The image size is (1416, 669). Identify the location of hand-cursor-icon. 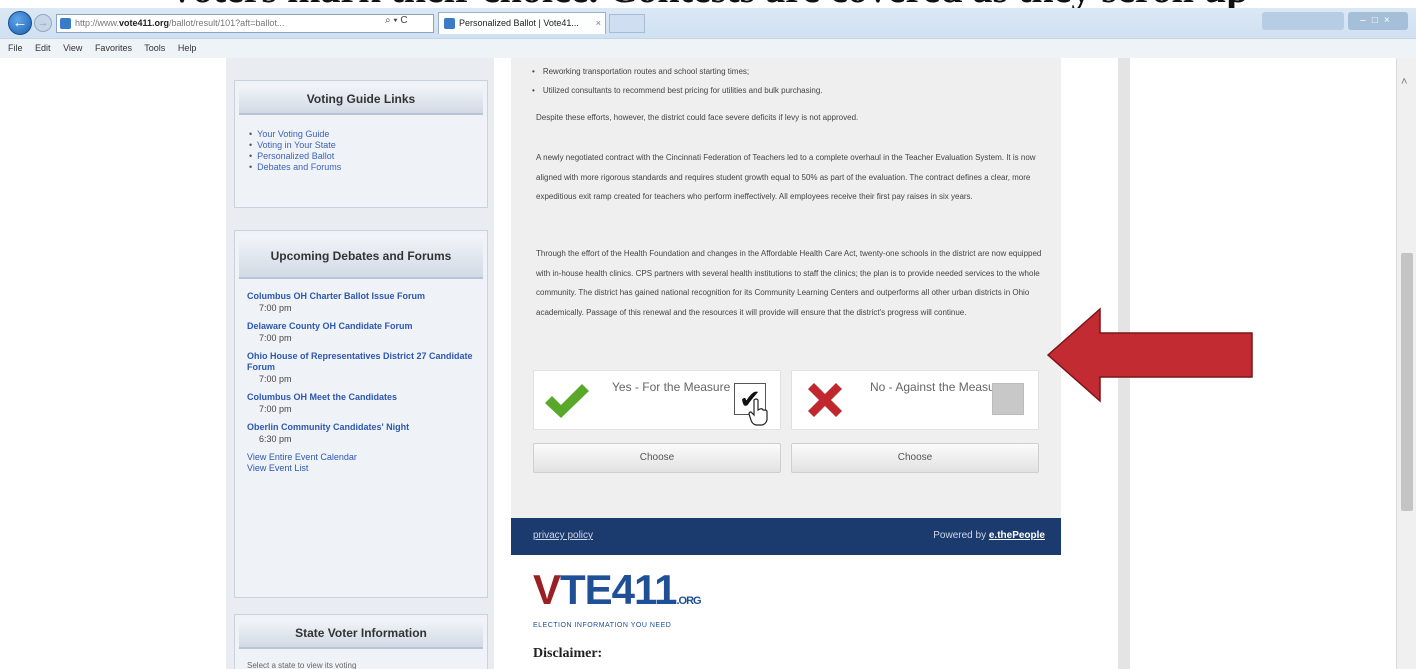
(758, 412).